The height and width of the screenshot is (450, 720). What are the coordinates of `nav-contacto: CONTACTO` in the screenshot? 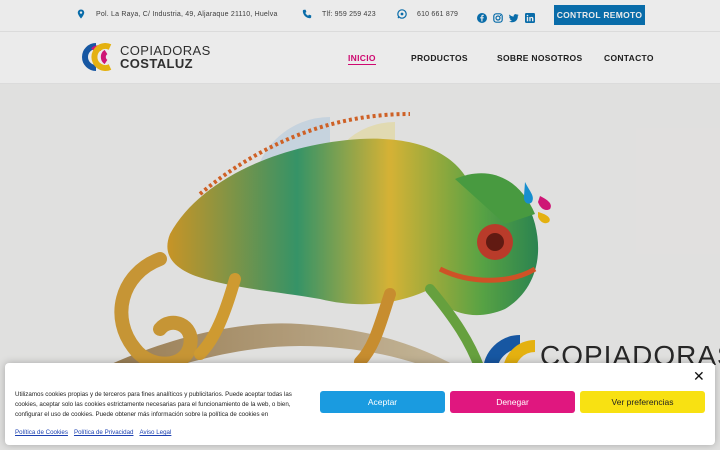 It's located at (629, 58).